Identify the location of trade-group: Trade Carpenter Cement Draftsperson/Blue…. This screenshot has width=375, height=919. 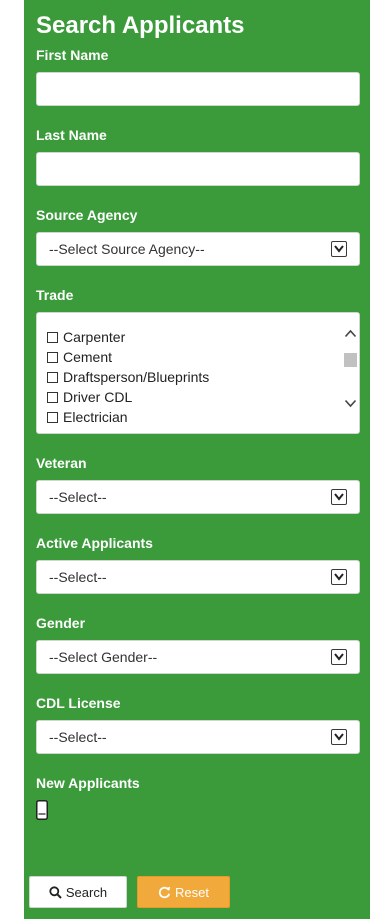
(198, 360).